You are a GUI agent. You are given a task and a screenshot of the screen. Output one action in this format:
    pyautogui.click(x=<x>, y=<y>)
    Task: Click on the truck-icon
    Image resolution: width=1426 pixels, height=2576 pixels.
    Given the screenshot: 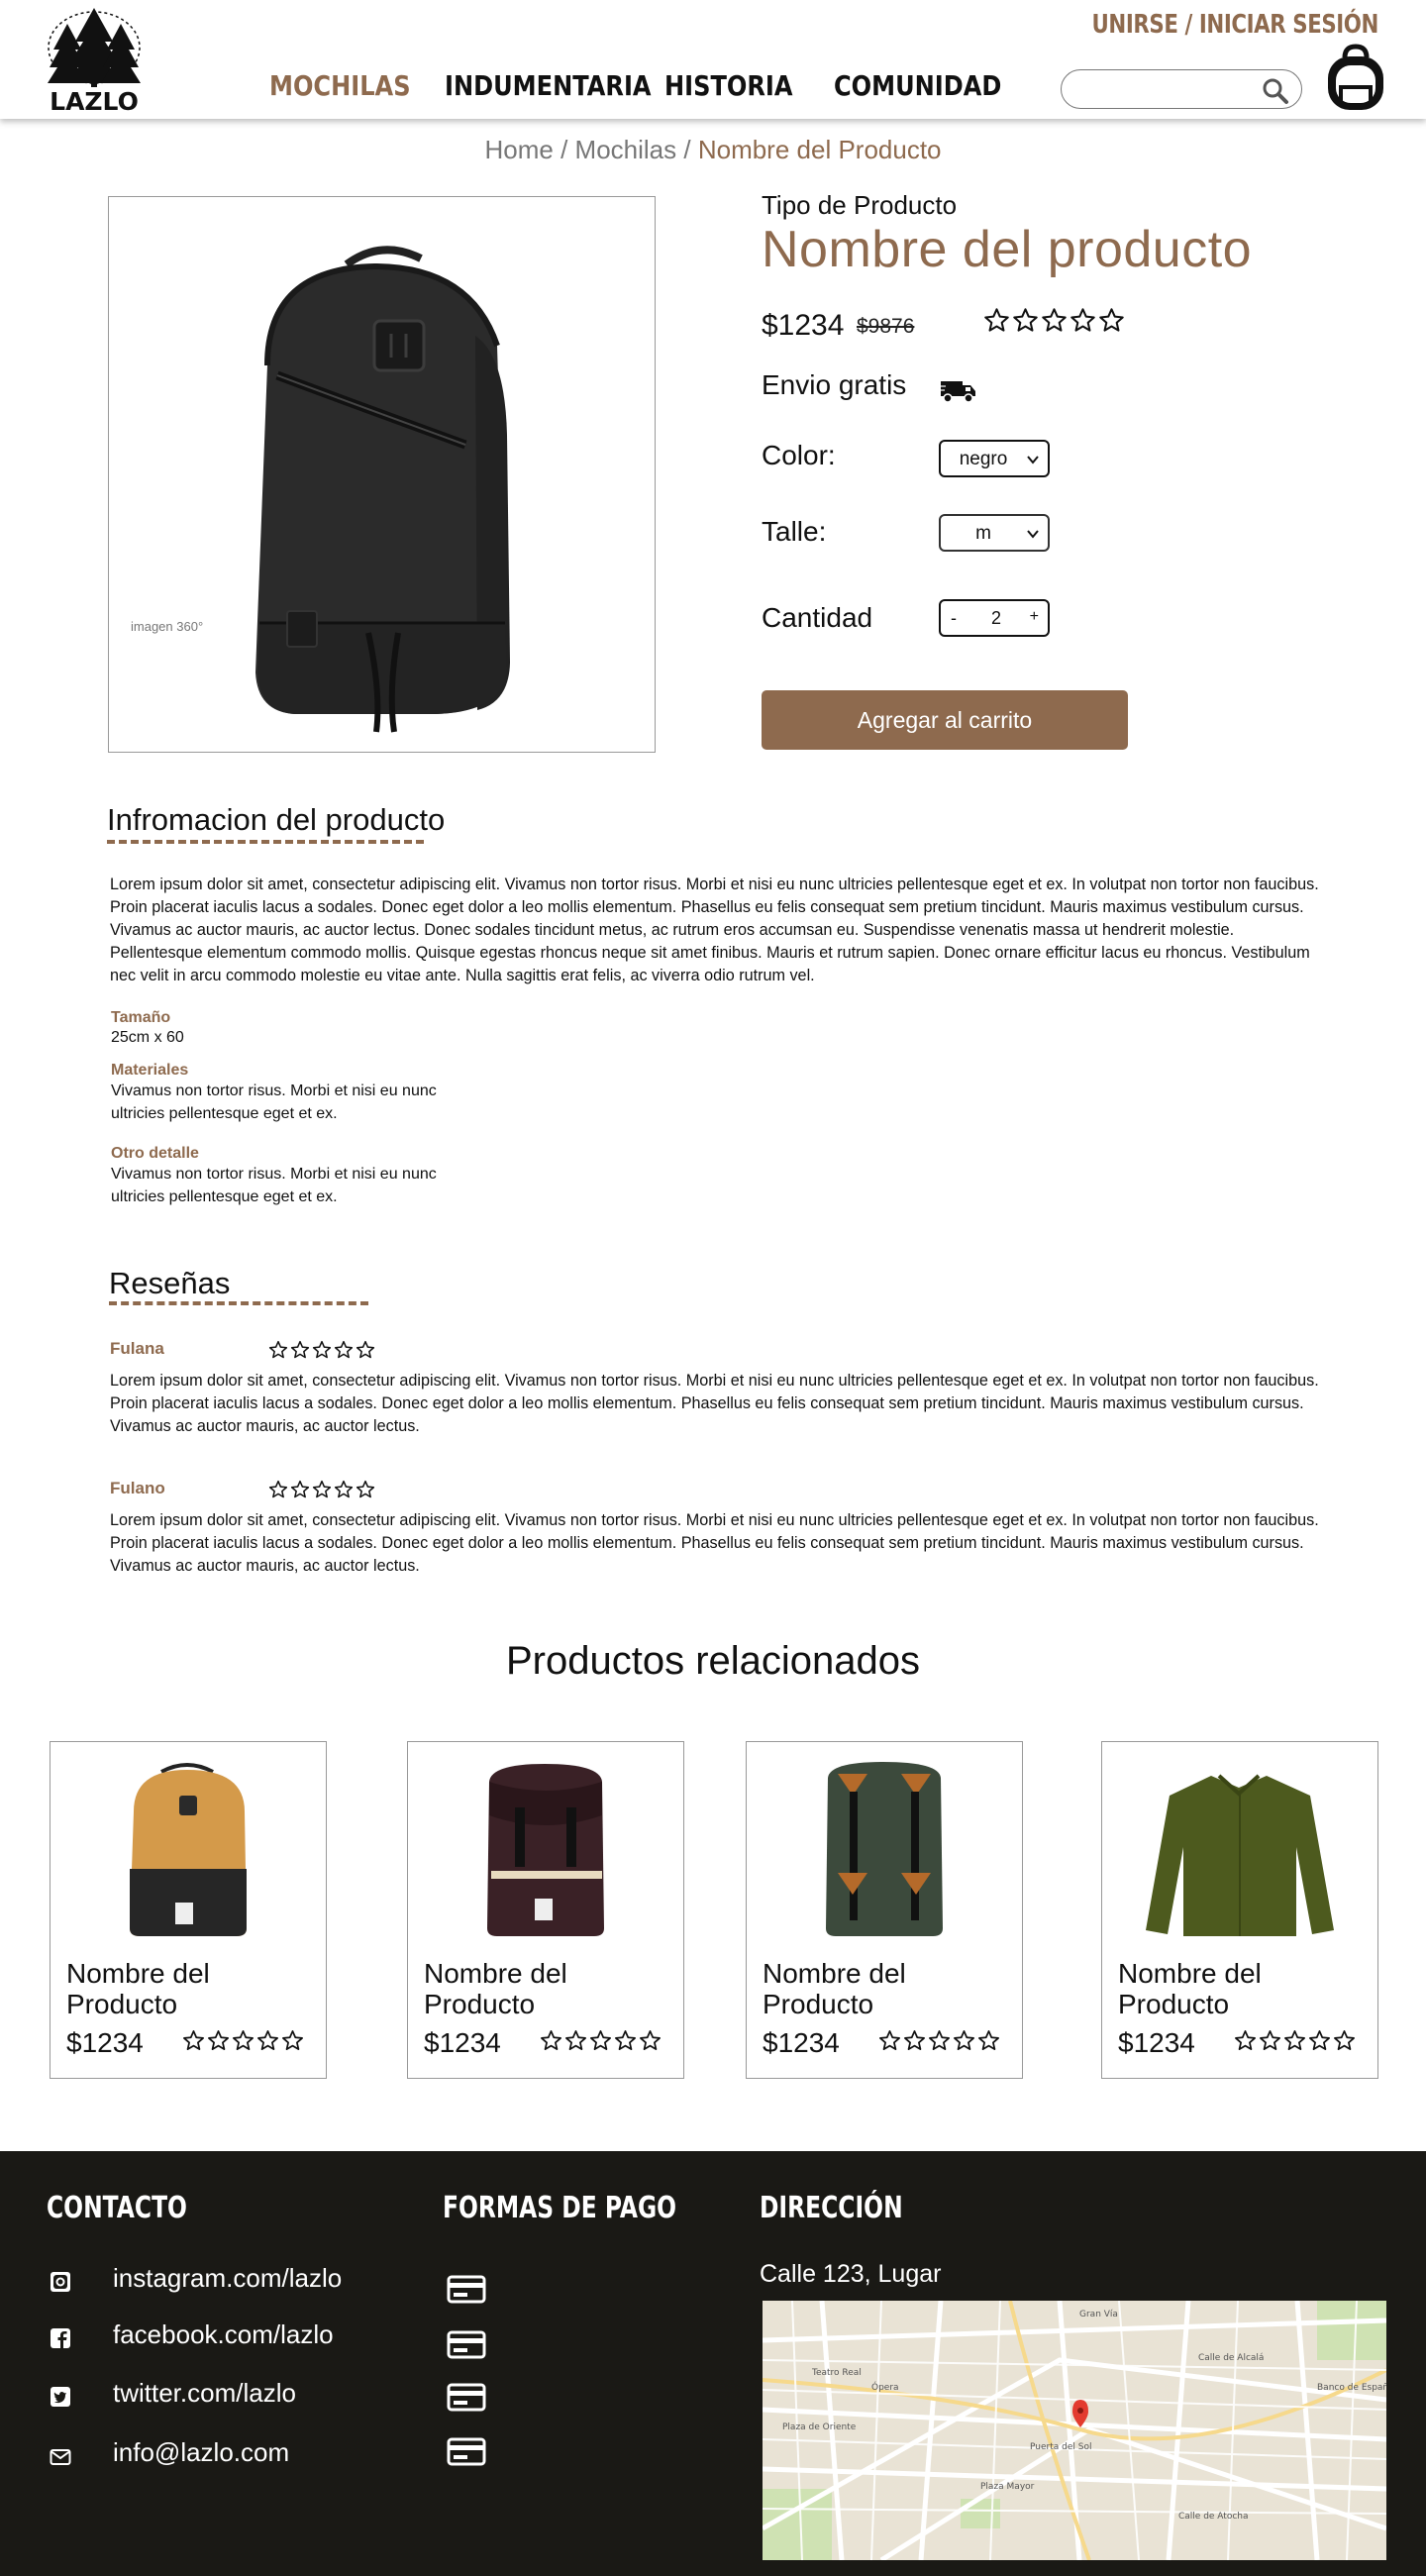 What is the action you would take?
    pyautogui.click(x=957, y=392)
    